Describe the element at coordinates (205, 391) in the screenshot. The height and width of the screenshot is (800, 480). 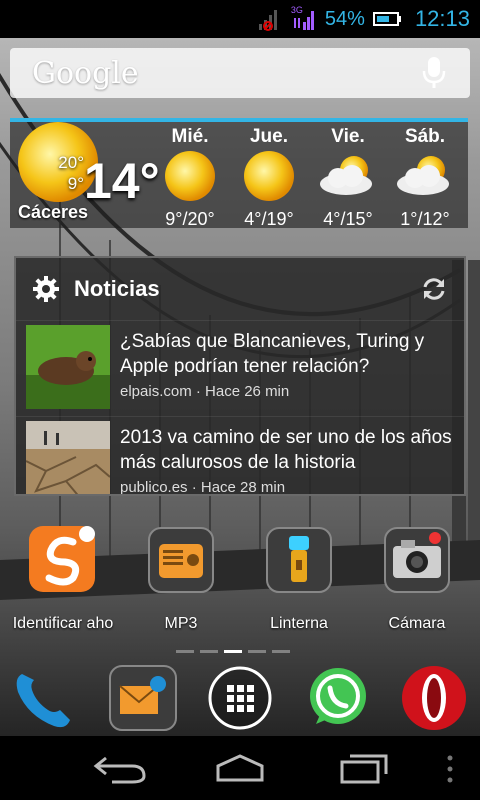
I see `news-meta: elpais.com · Hace 26 min` at that location.